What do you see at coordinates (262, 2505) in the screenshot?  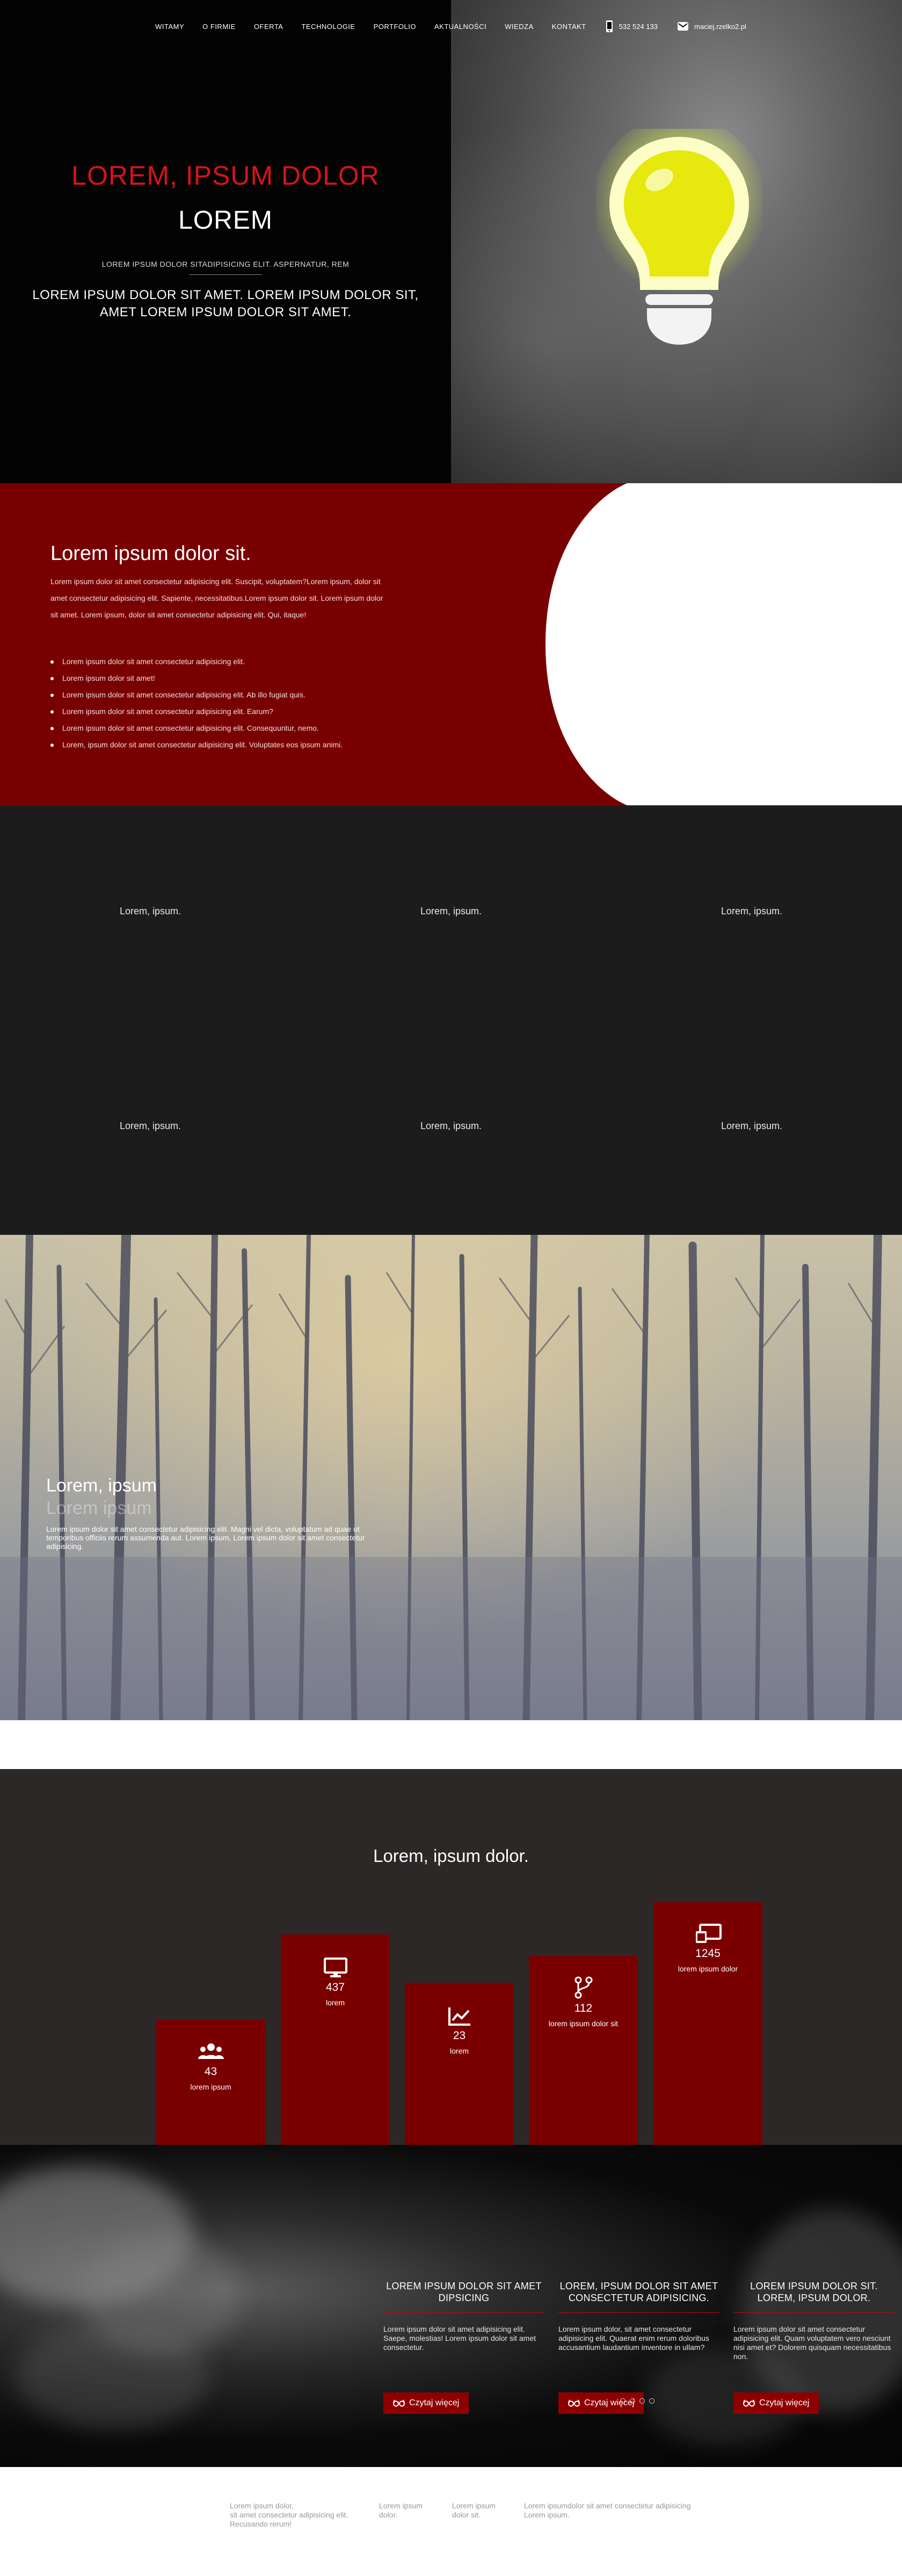 I see `footer-text: Lorem ipsum dolor,` at bounding box center [262, 2505].